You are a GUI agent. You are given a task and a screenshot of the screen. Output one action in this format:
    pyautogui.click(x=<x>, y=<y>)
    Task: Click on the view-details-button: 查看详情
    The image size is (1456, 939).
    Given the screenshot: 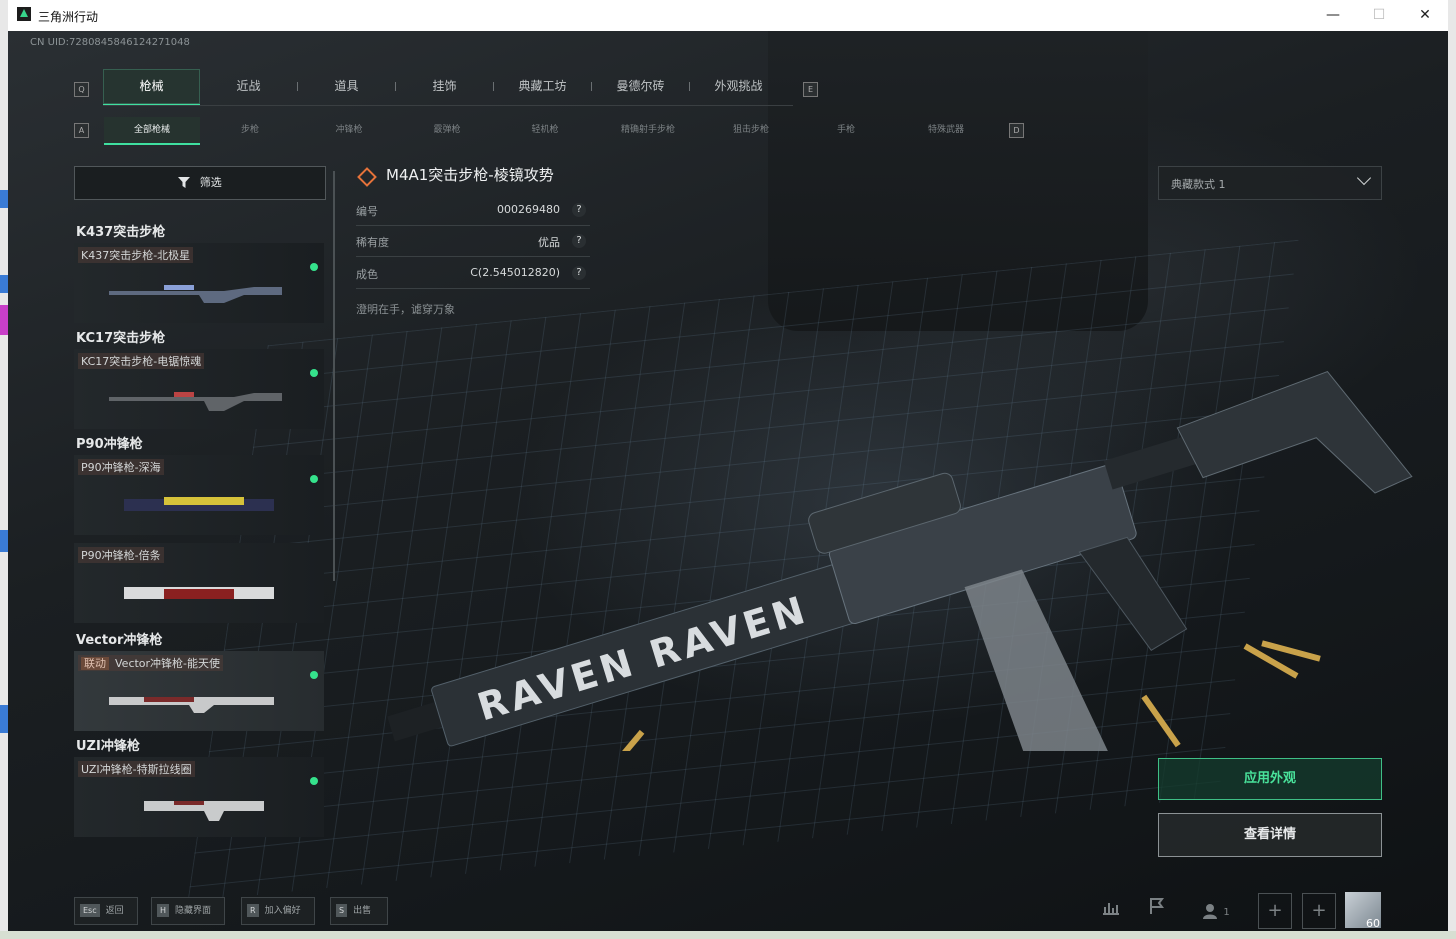 What is the action you would take?
    pyautogui.click(x=1270, y=835)
    